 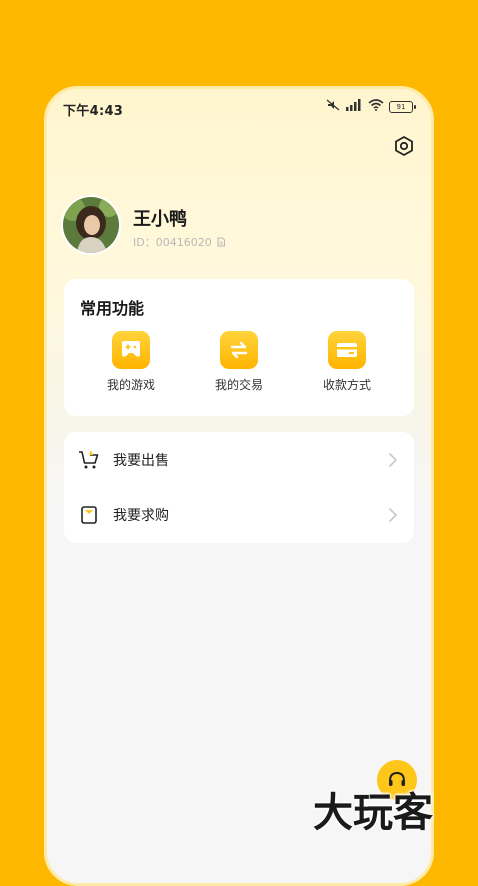 What do you see at coordinates (376, 107) in the screenshot?
I see `wifi-icon` at bounding box center [376, 107].